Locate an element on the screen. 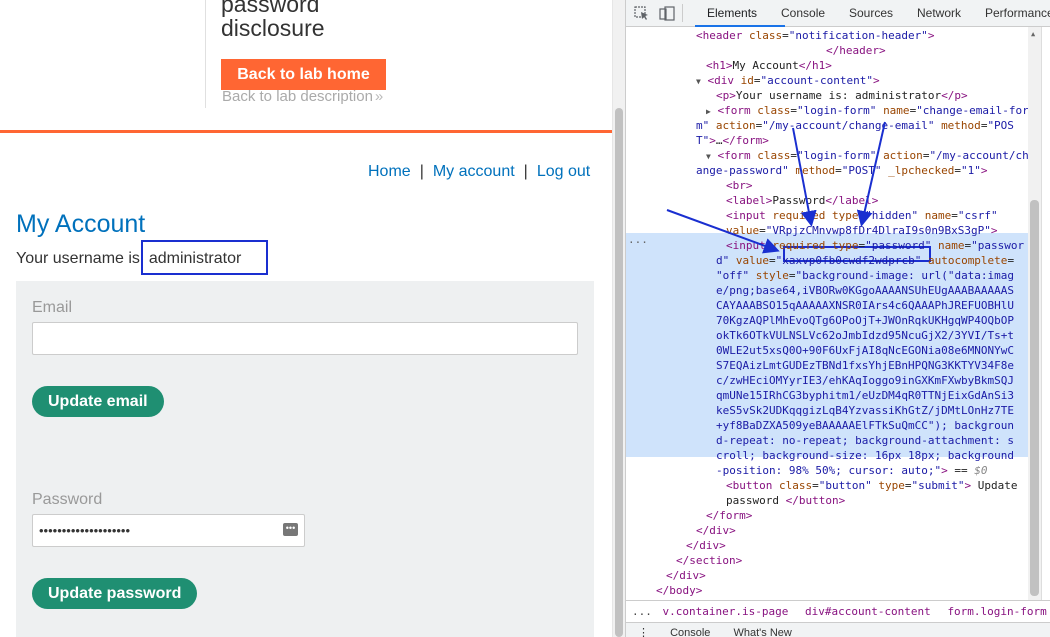 This screenshot has width=1050, height=637. dom-line: password </button> is located at coordinates (882, 500).